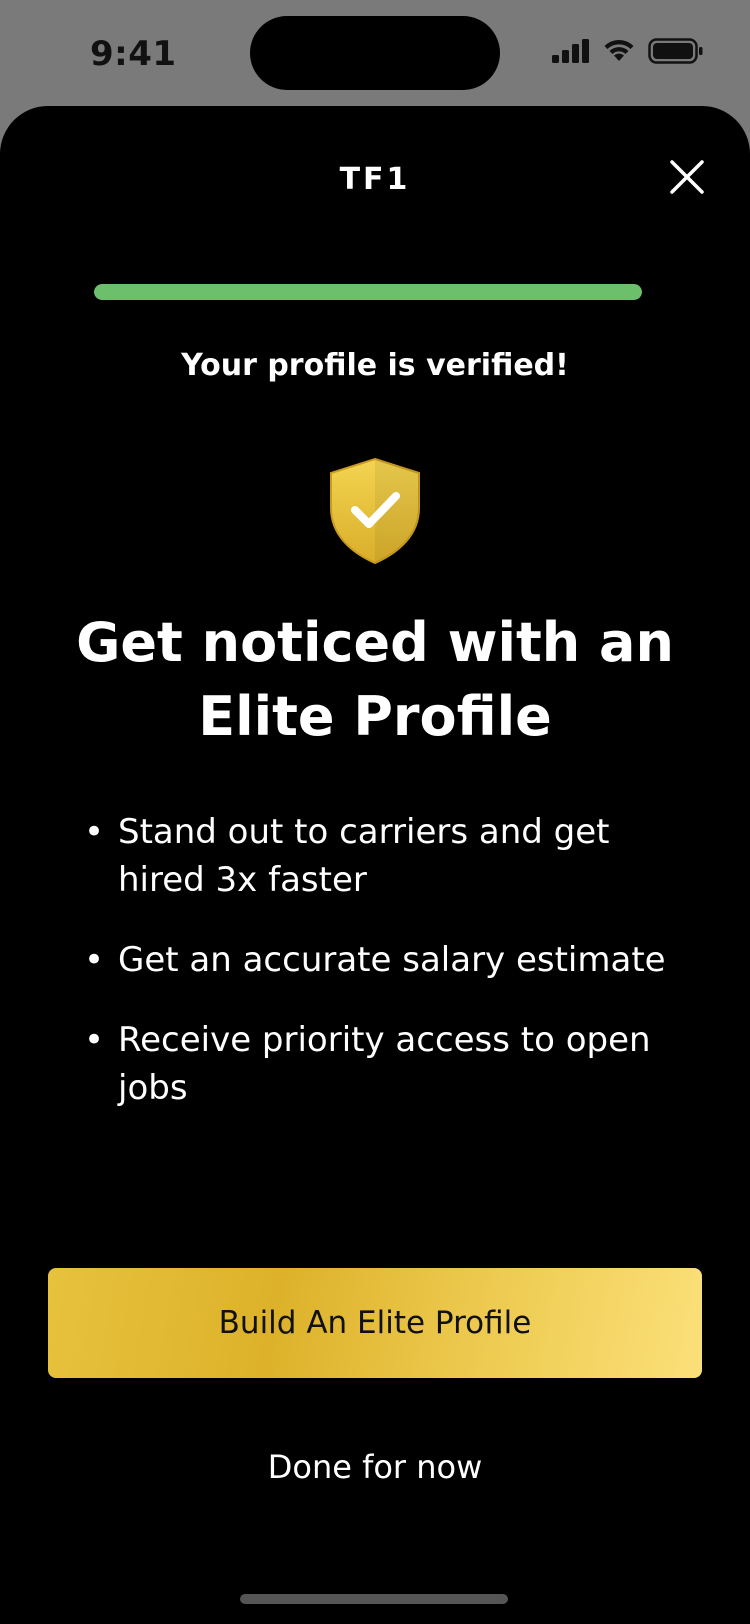 This screenshot has width=750, height=1624. Describe the element at coordinates (375, 679) in the screenshot. I see `headline: Get noticed with an Elite Profile` at that location.